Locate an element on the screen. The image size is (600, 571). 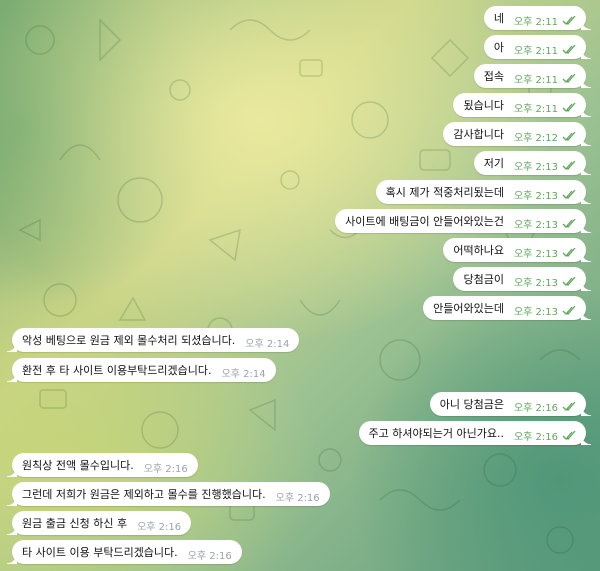
message-bubble-outgoing: 아니 당첨금은 오후 2:16 is located at coordinates (510, 404).